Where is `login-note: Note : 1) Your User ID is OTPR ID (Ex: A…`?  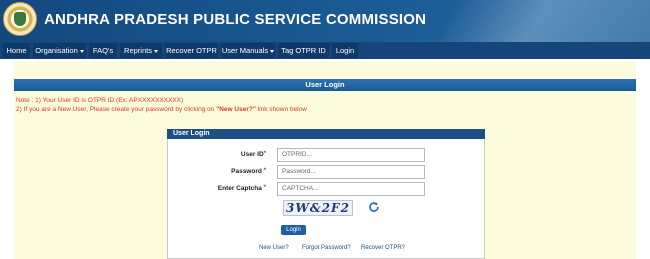 login-note: Note : 1) Your User ID is OTPR ID (Ex: A… is located at coordinates (161, 105).